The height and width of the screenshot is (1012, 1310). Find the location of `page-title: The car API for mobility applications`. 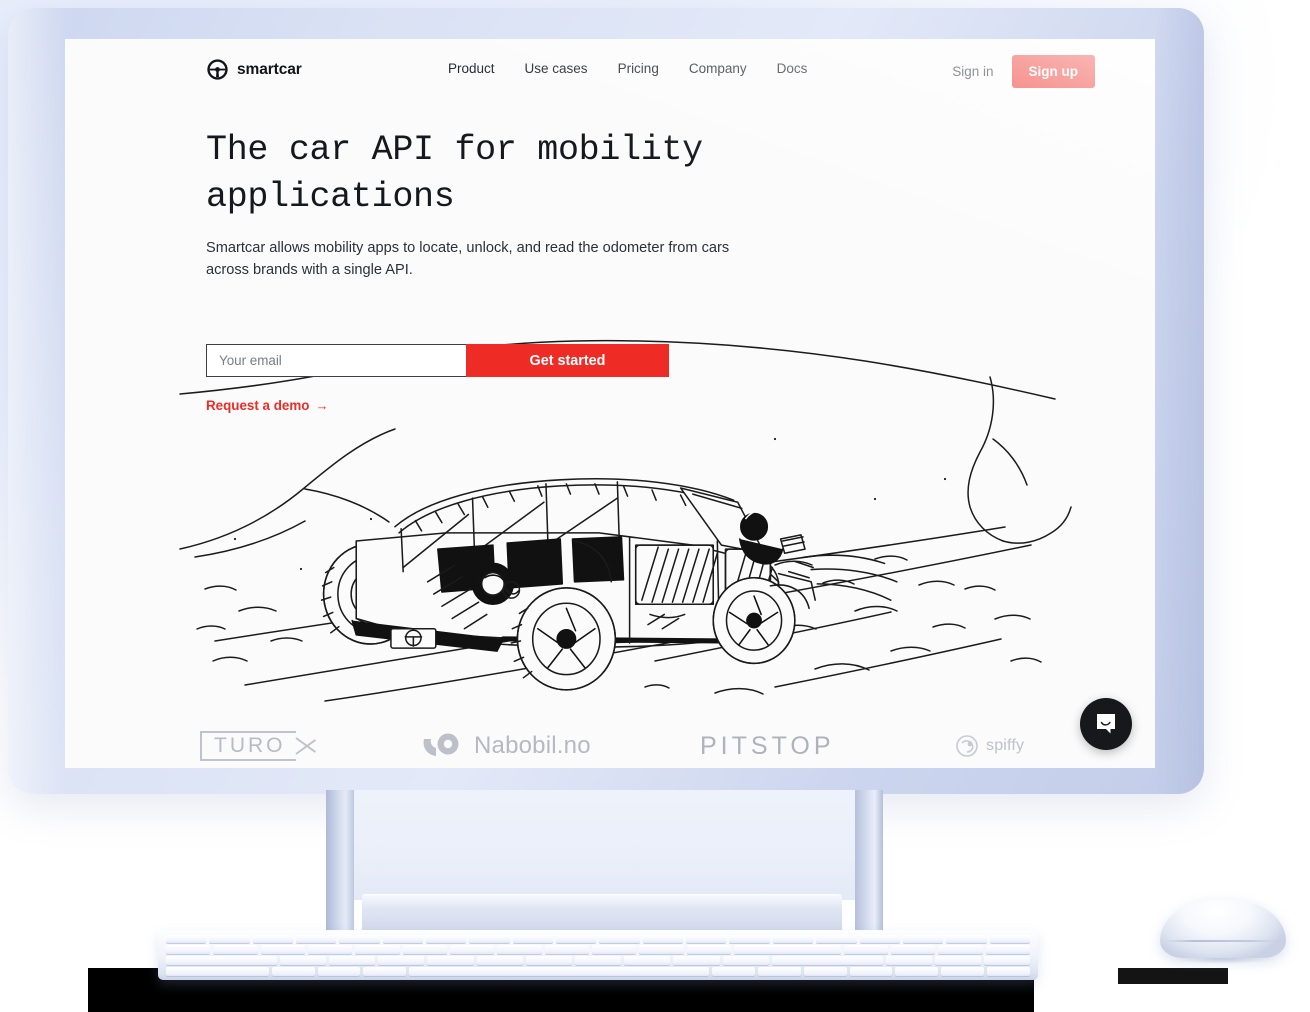

page-title: The car API for mobility applications is located at coordinates (465, 173).